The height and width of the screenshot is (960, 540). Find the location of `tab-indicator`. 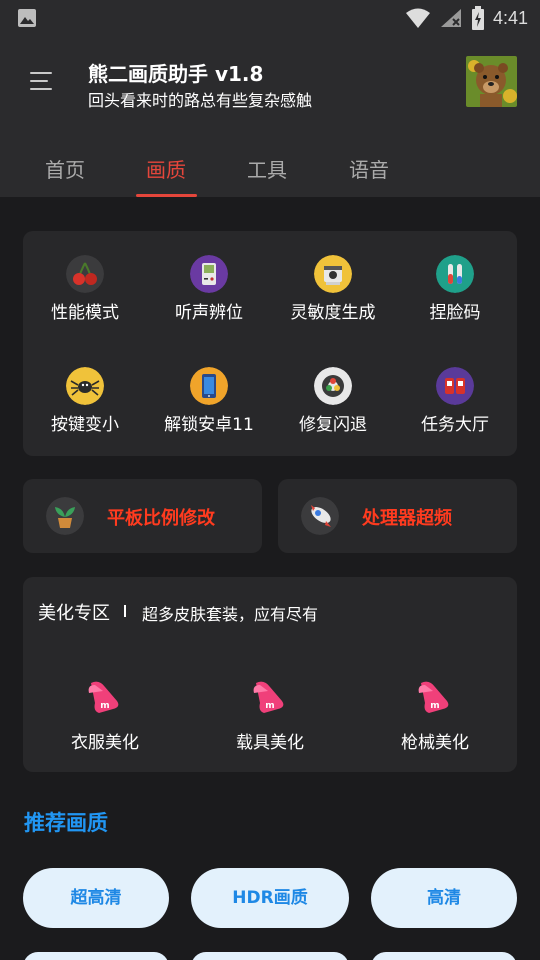

tab-indicator is located at coordinates (166, 195).